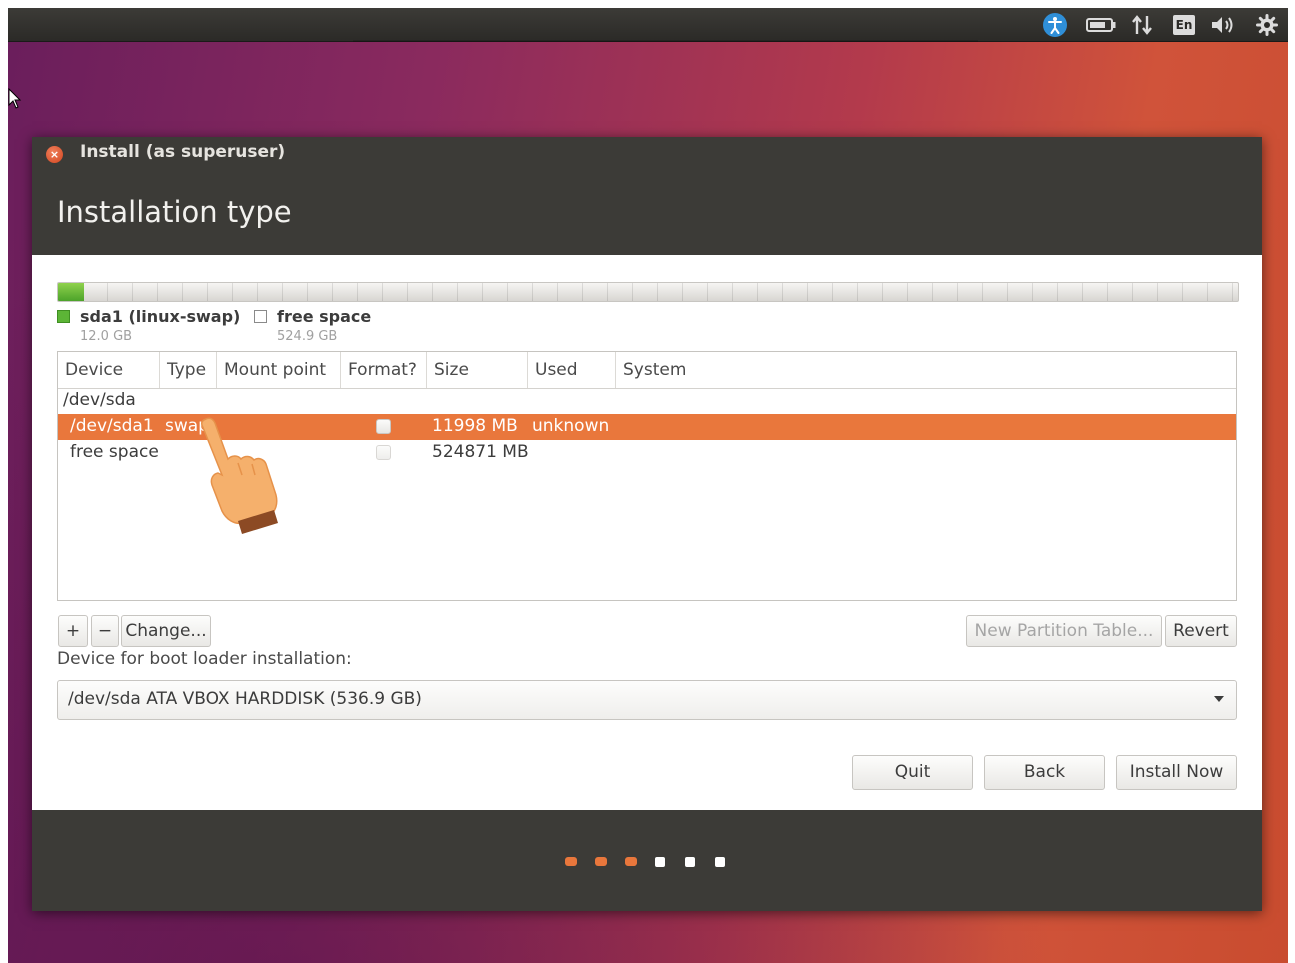  What do you see at coordinates (279, 370) in the screenshot?
I see `column-mount-point: Mount point` at bounding box center [279, 370].